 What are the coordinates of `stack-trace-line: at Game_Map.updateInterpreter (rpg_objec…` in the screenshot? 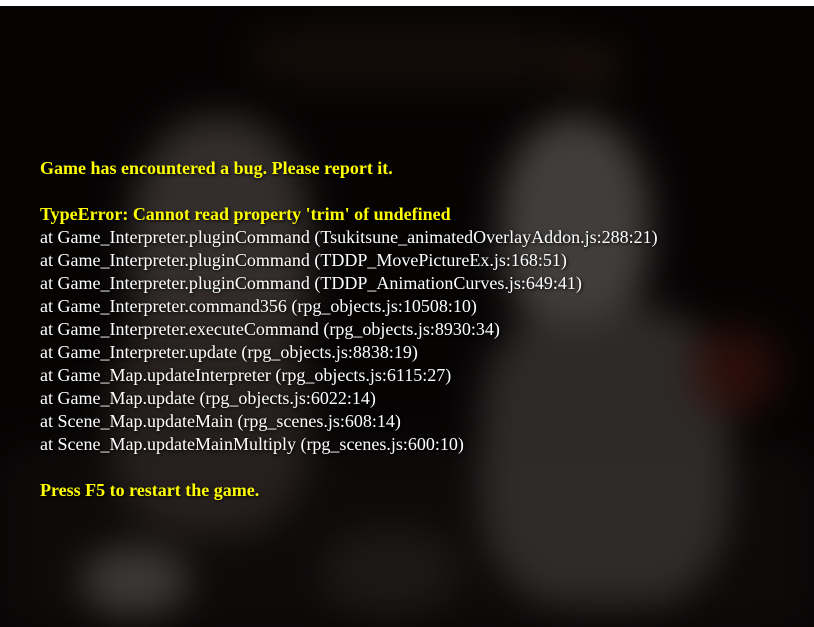 It's located at (246, 375).